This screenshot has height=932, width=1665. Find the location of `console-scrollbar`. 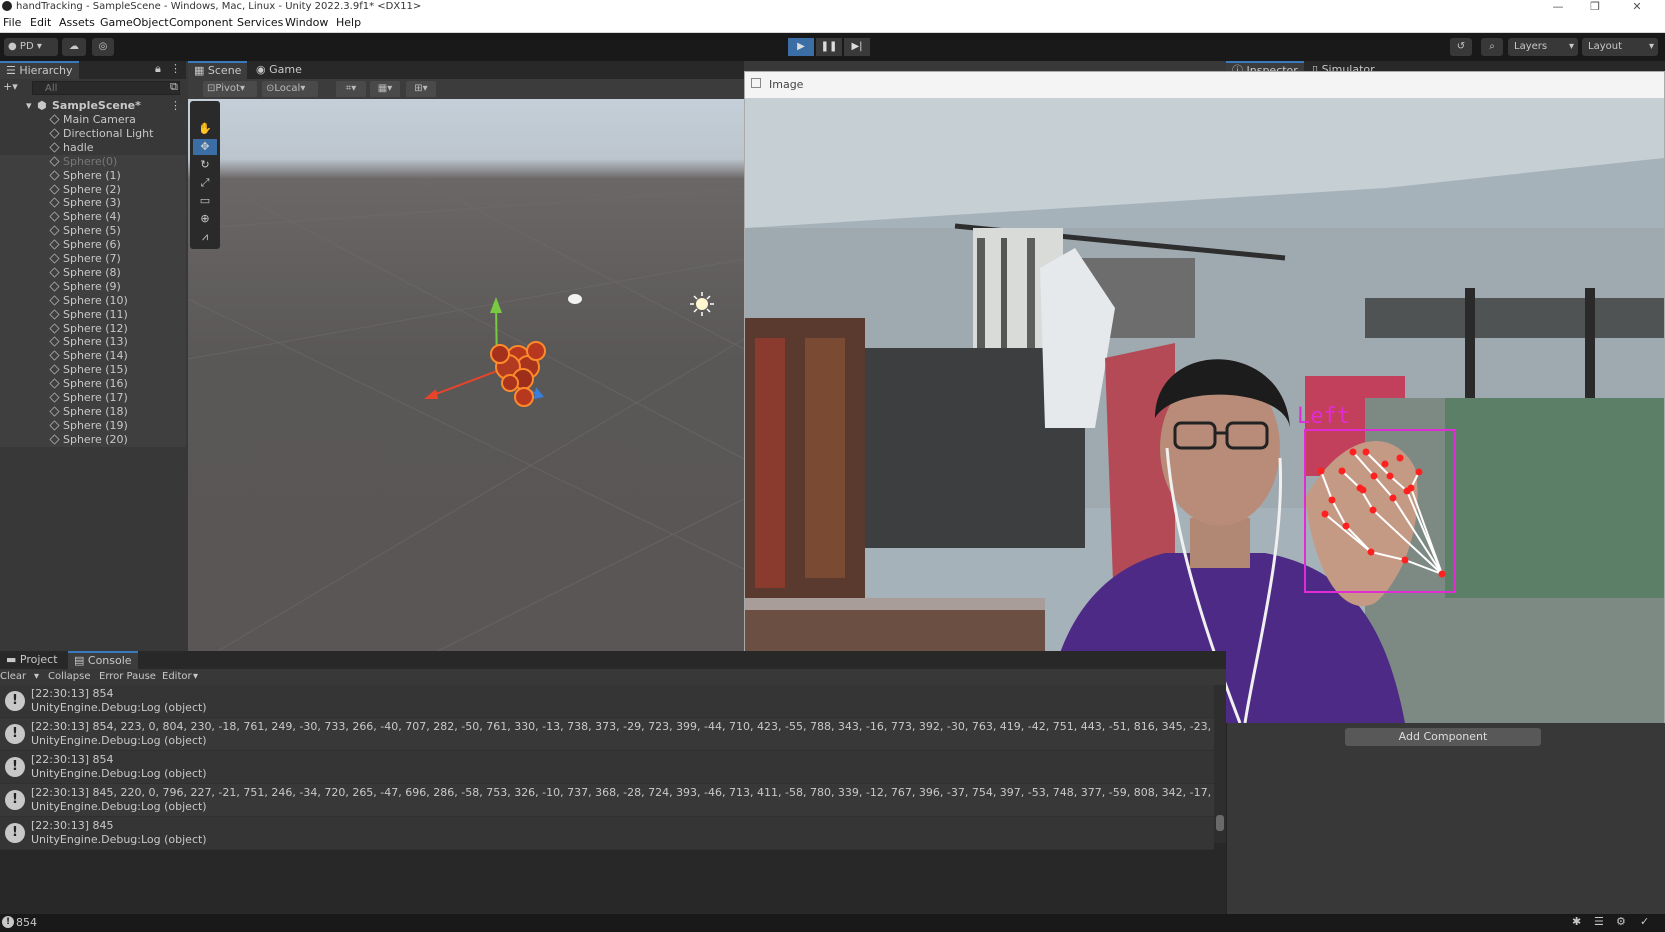

console-scrollbar is located at coordinates (1220, 764).